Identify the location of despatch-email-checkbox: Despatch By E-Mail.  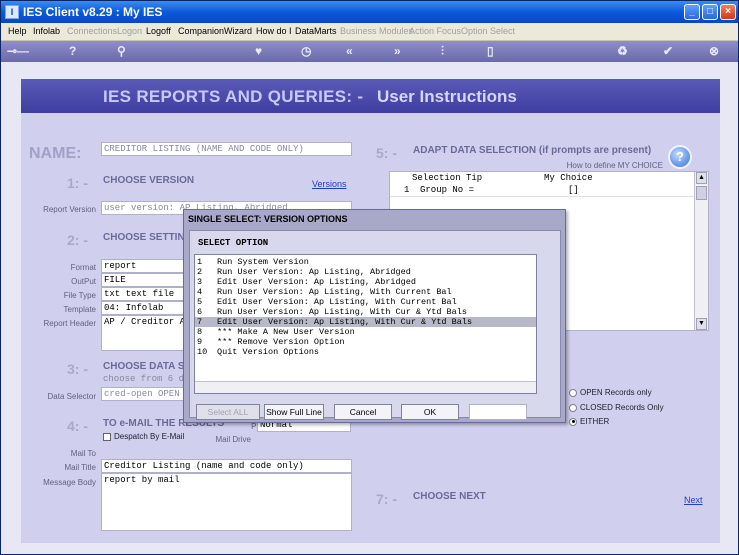
(143, 436).